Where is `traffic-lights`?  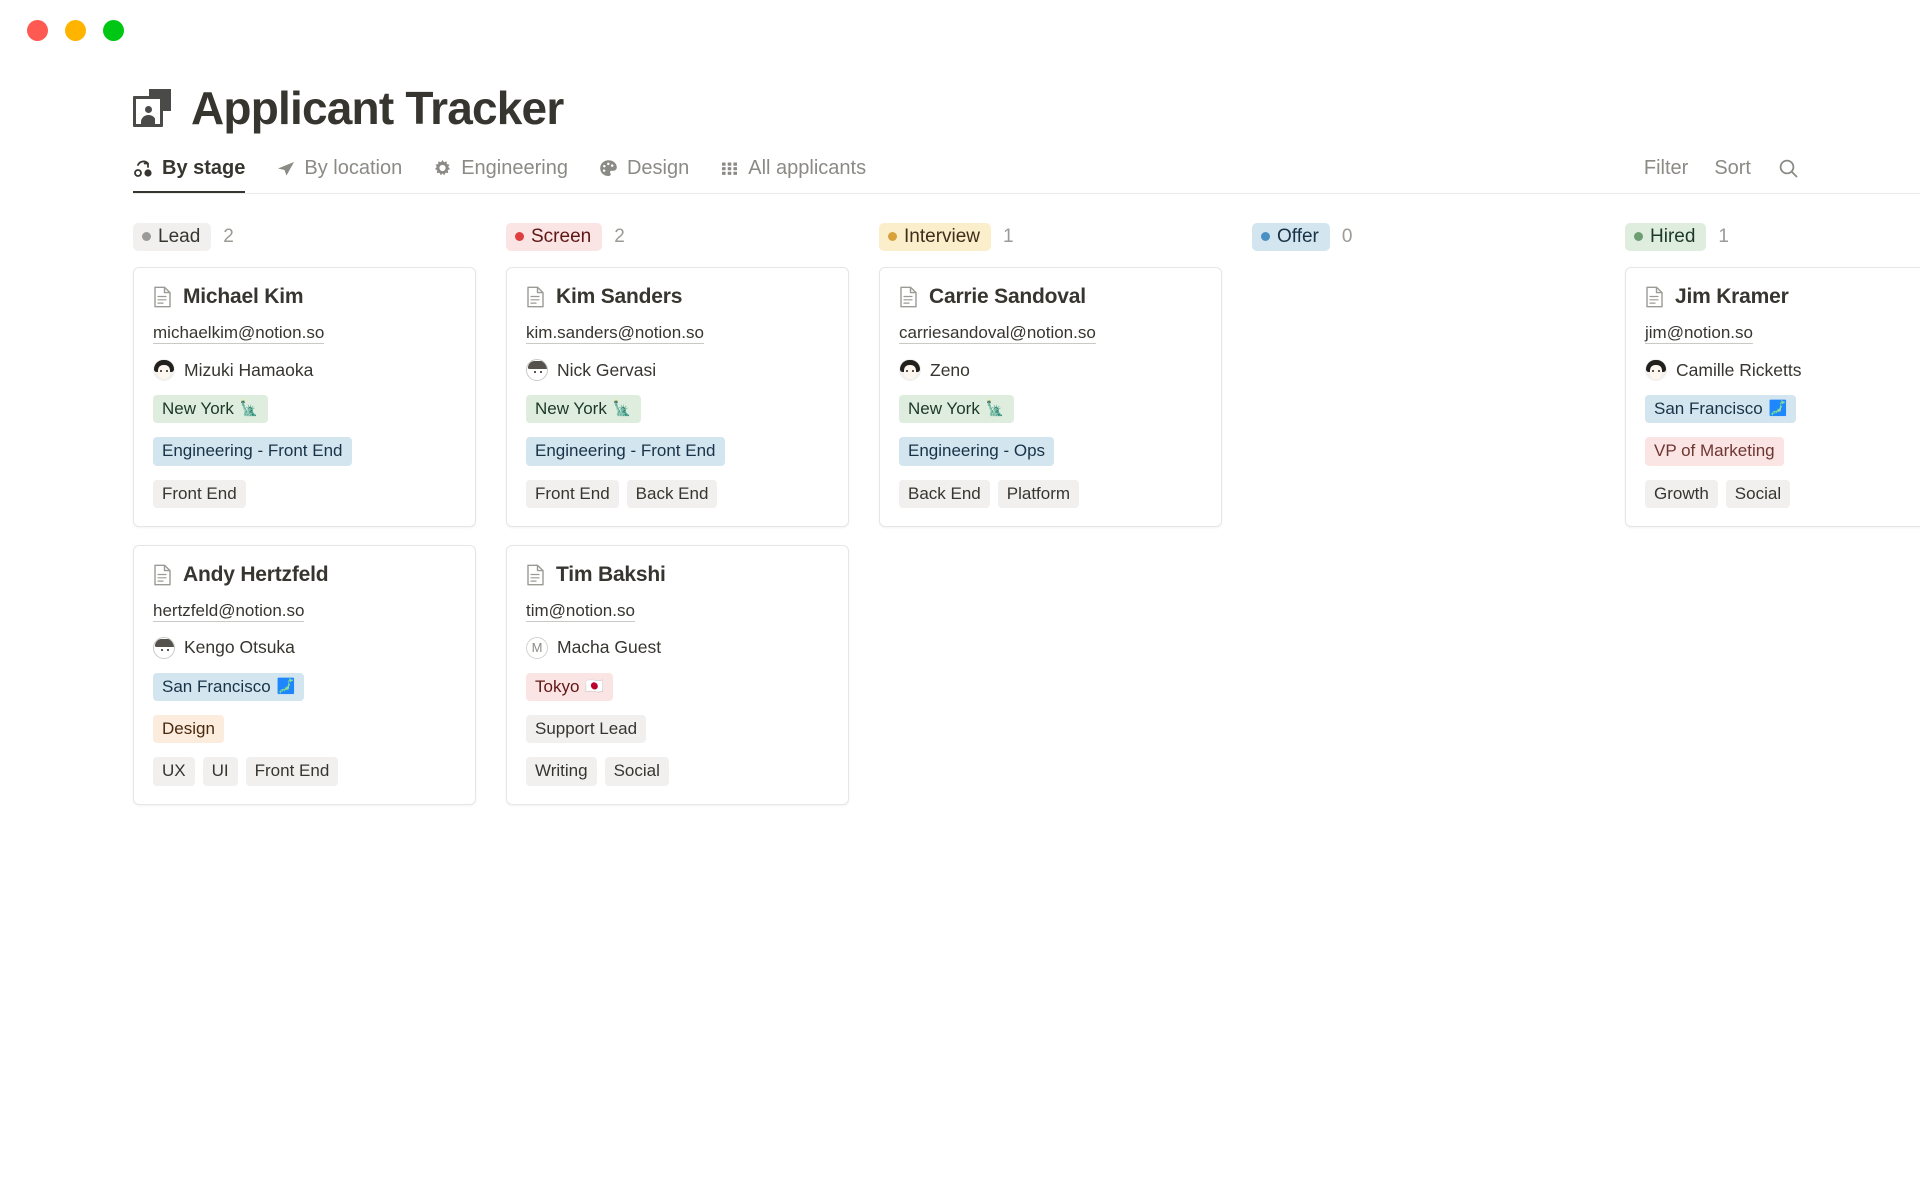
traffic-lights is located at coordinates (75, 30).